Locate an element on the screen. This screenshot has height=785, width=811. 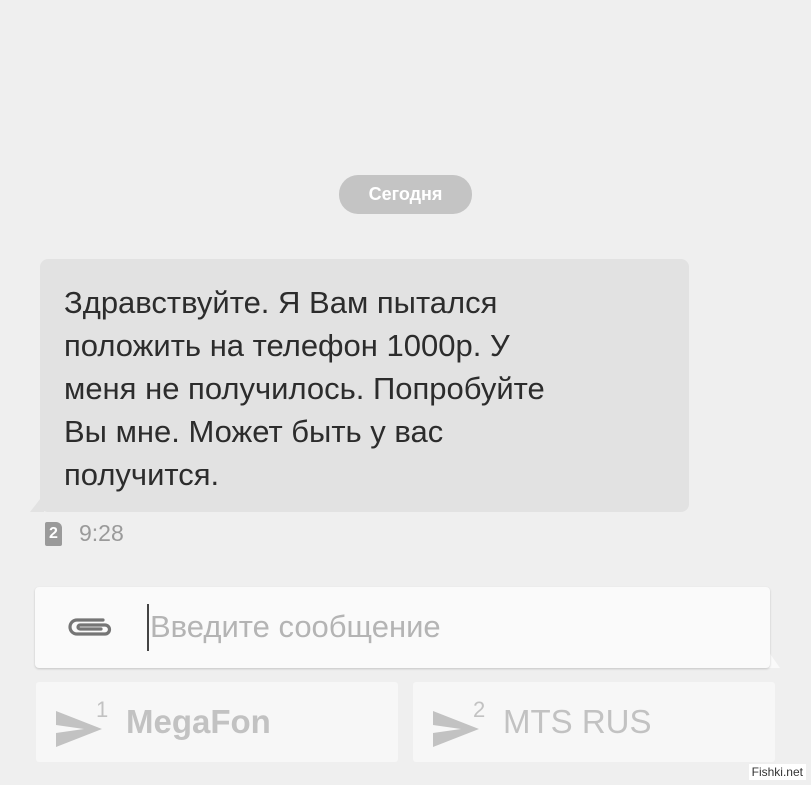
send-button-sim1: 1 MegaFon is located at coordinates (217, 722).